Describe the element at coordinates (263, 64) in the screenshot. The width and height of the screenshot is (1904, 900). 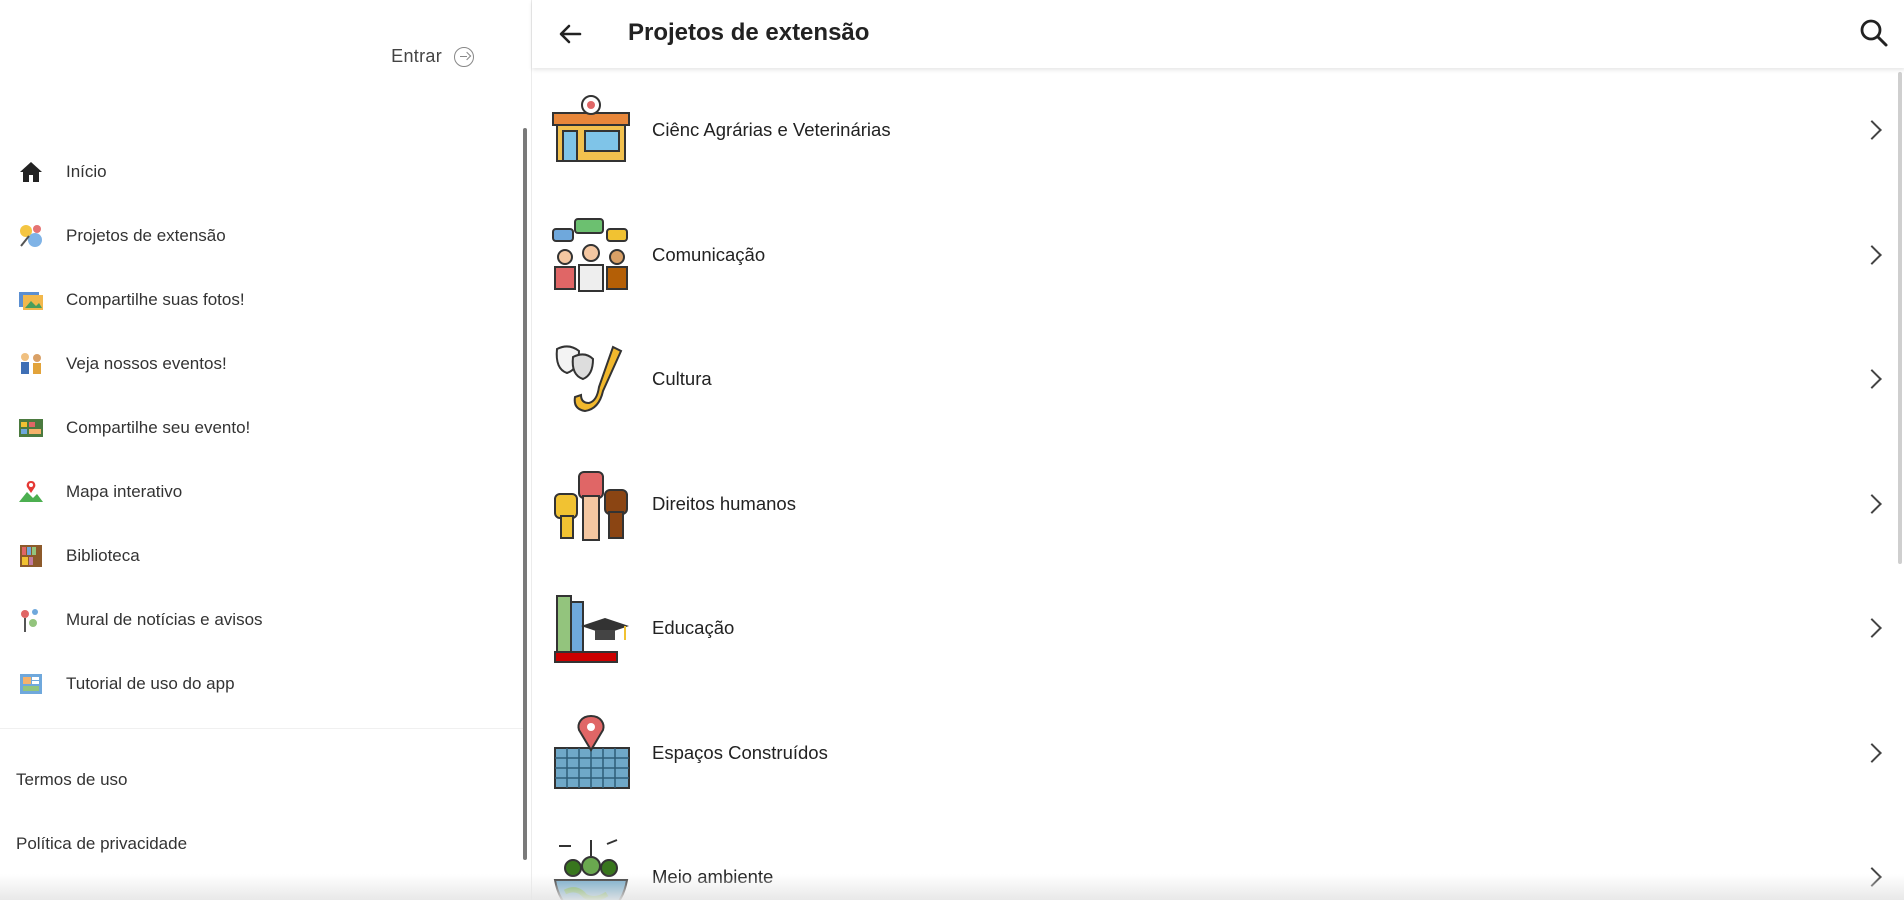
I see `drawer-header: Entrar` at that location.